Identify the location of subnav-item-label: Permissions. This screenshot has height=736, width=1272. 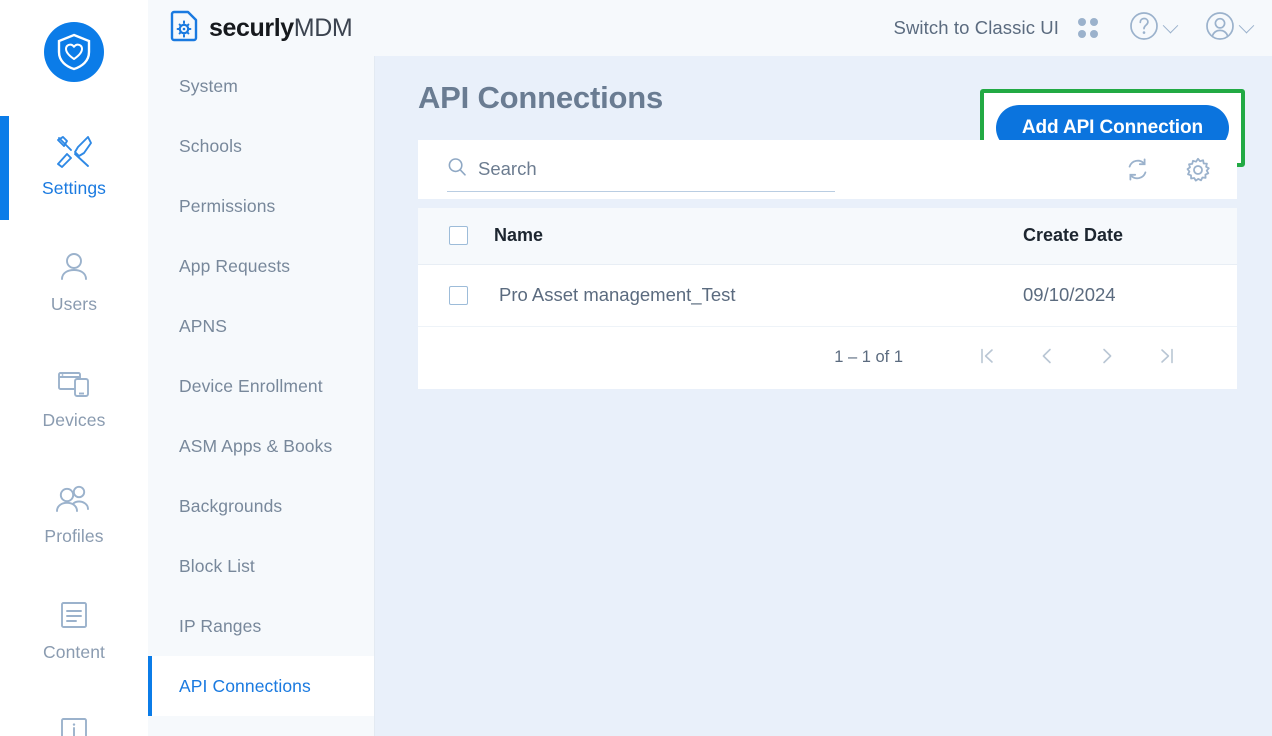
(227, 205).